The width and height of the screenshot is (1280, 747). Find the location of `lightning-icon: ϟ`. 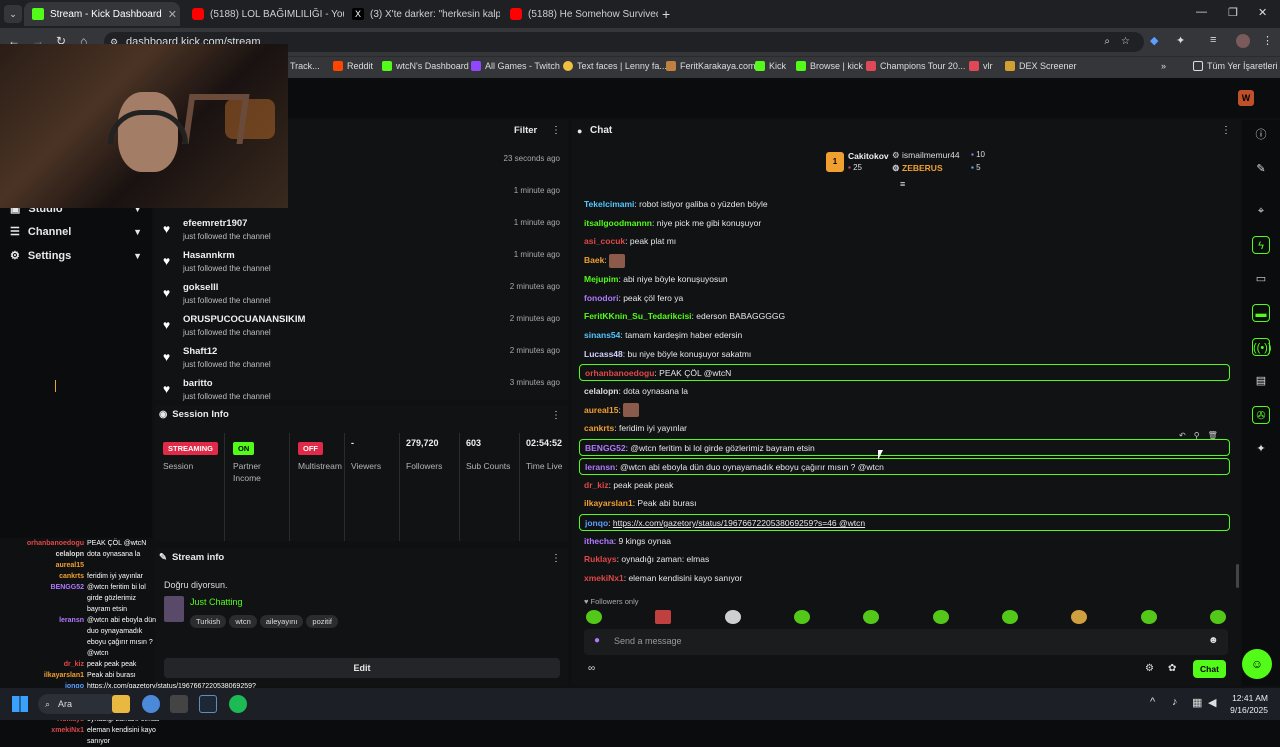

lightning-icon: ϟ is located at coordinates (1261, 245).